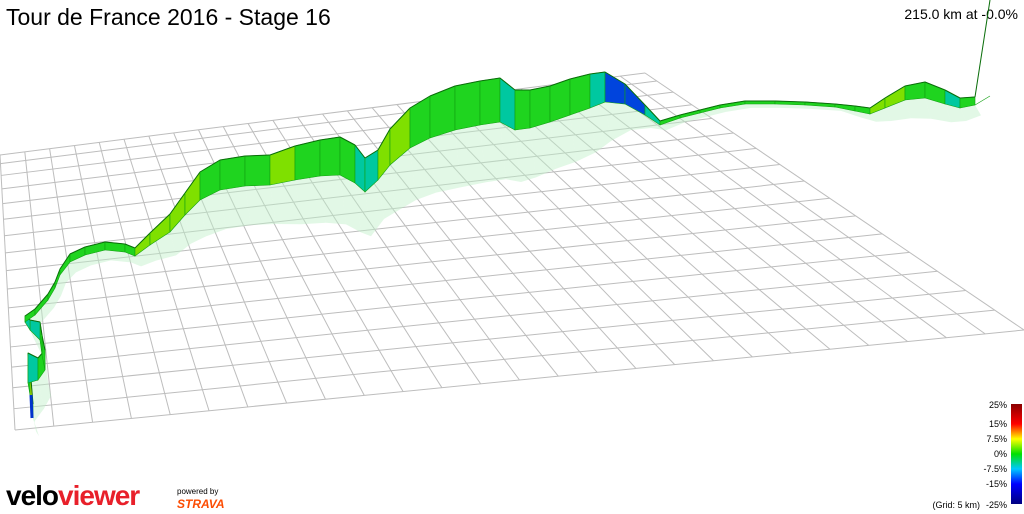 Image resolution: width=1024 pixels, height=514 pixels. I want to click on legend-label-neg-25: -25%, so click(996, 505).